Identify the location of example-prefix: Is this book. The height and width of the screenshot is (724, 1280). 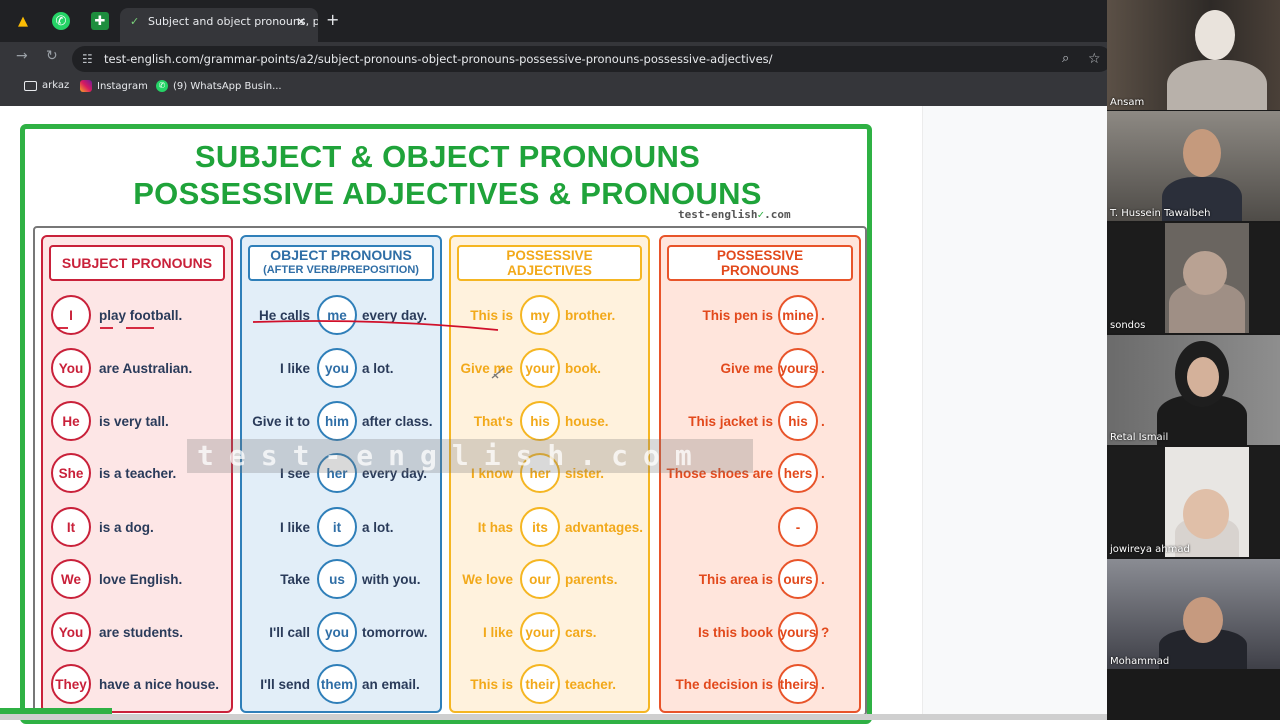
(735, 632).